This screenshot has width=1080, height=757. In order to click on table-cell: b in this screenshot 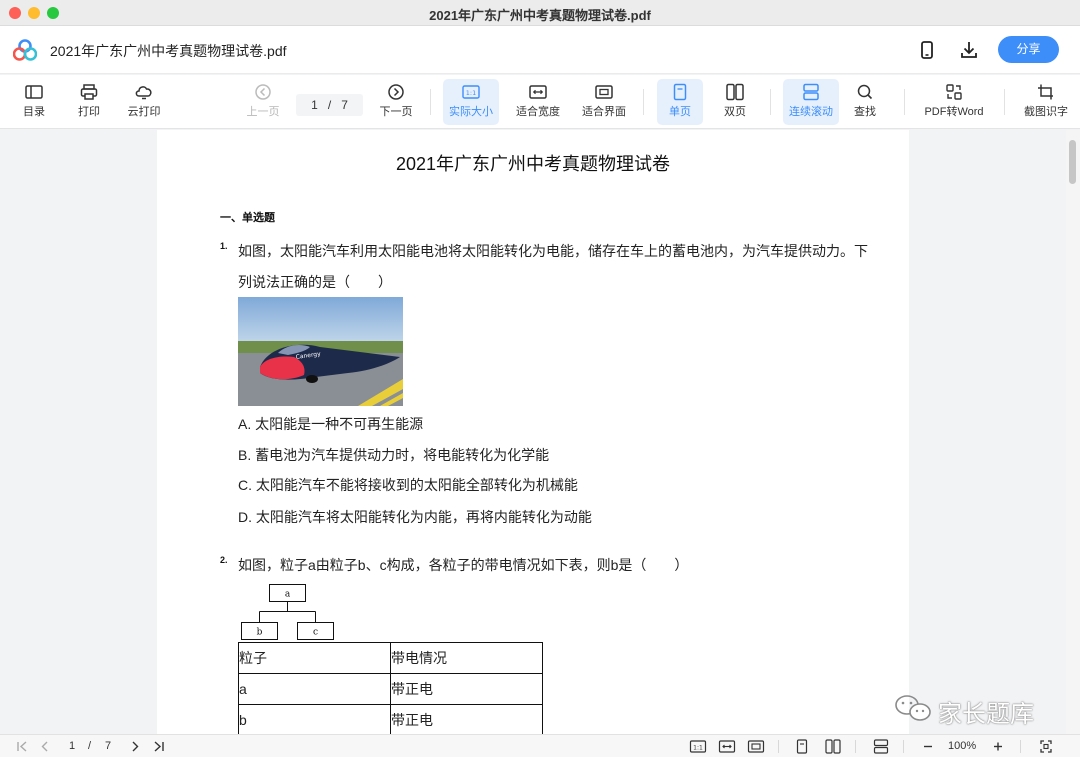, I will do `click(314, 719)`.